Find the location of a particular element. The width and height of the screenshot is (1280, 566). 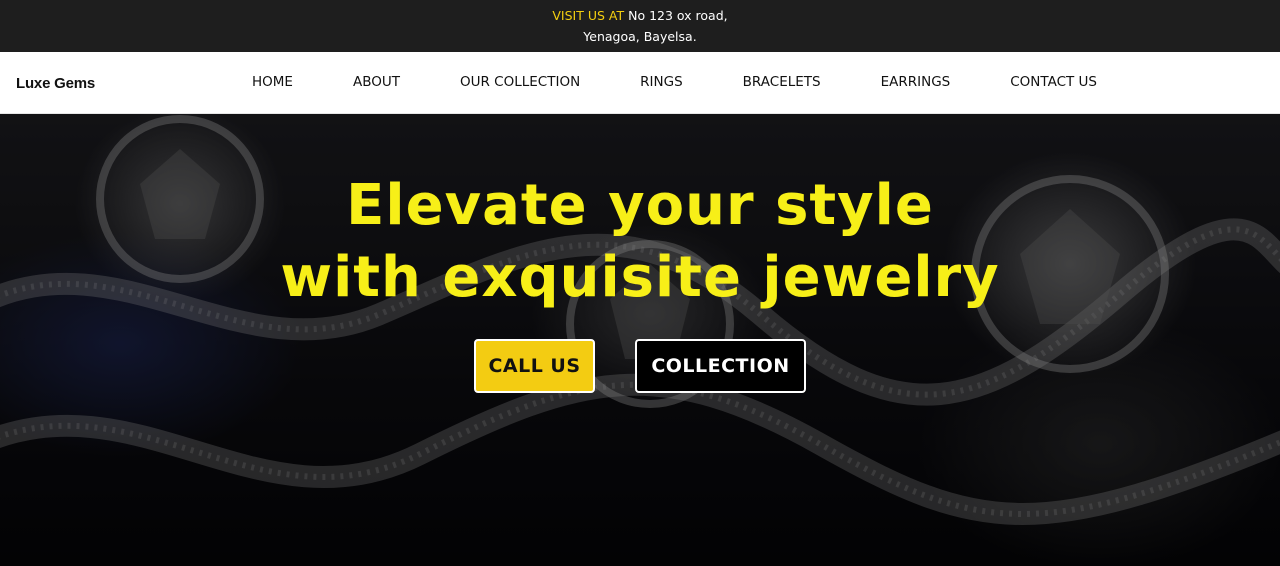

headline-line-2: with exquisite jewelry is located at coordinates (640, 277).